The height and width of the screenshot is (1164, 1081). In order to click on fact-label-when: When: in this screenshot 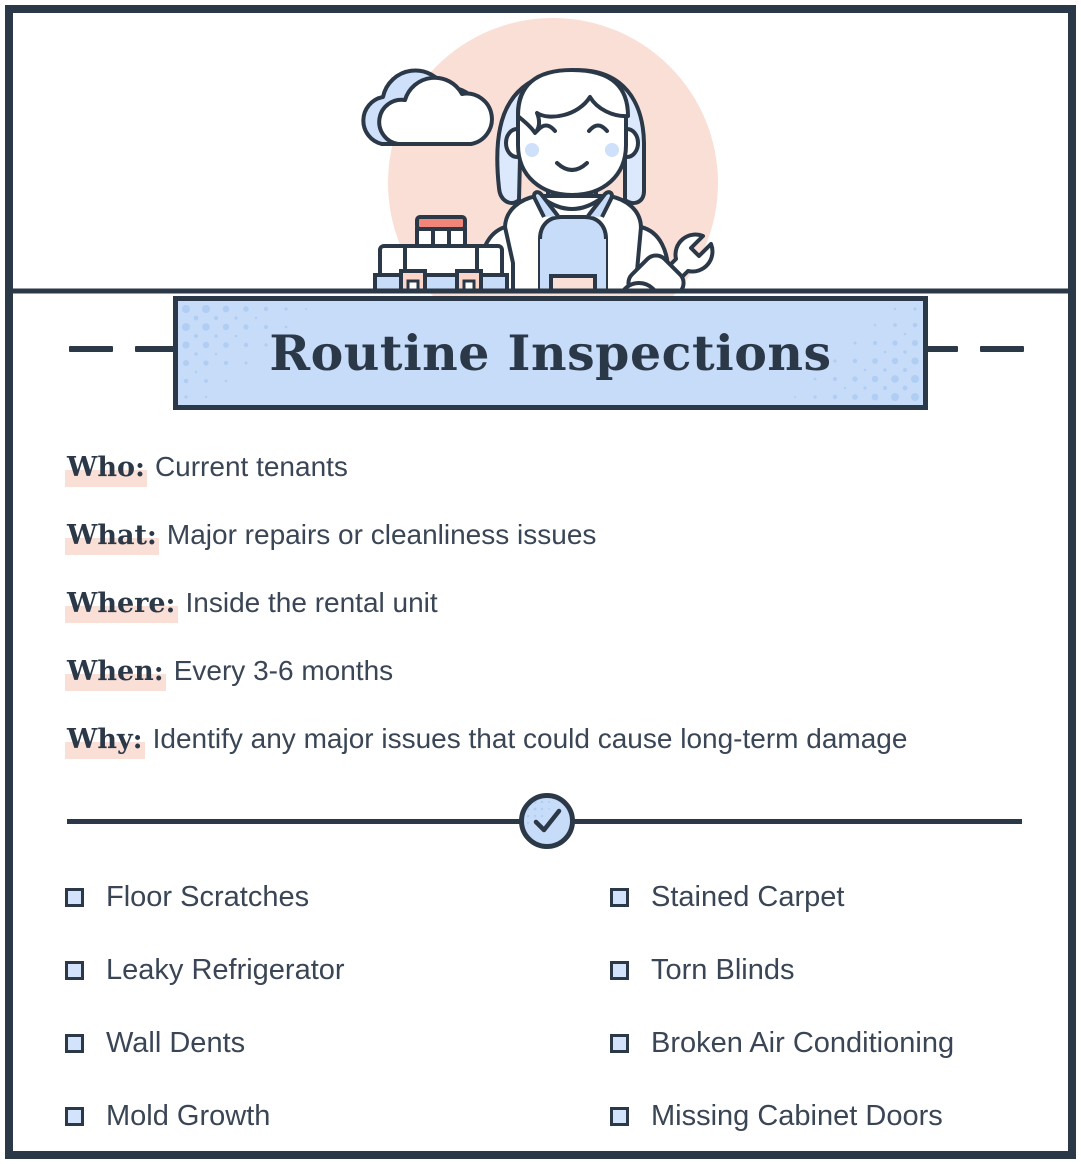, I will do `click(115, 673)`.